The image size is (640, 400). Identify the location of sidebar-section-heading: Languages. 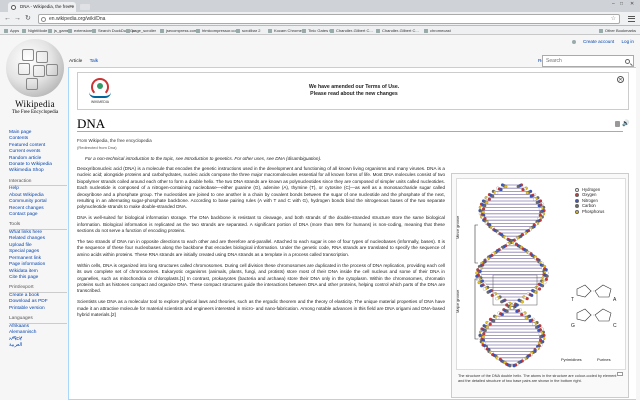
(38, 320).